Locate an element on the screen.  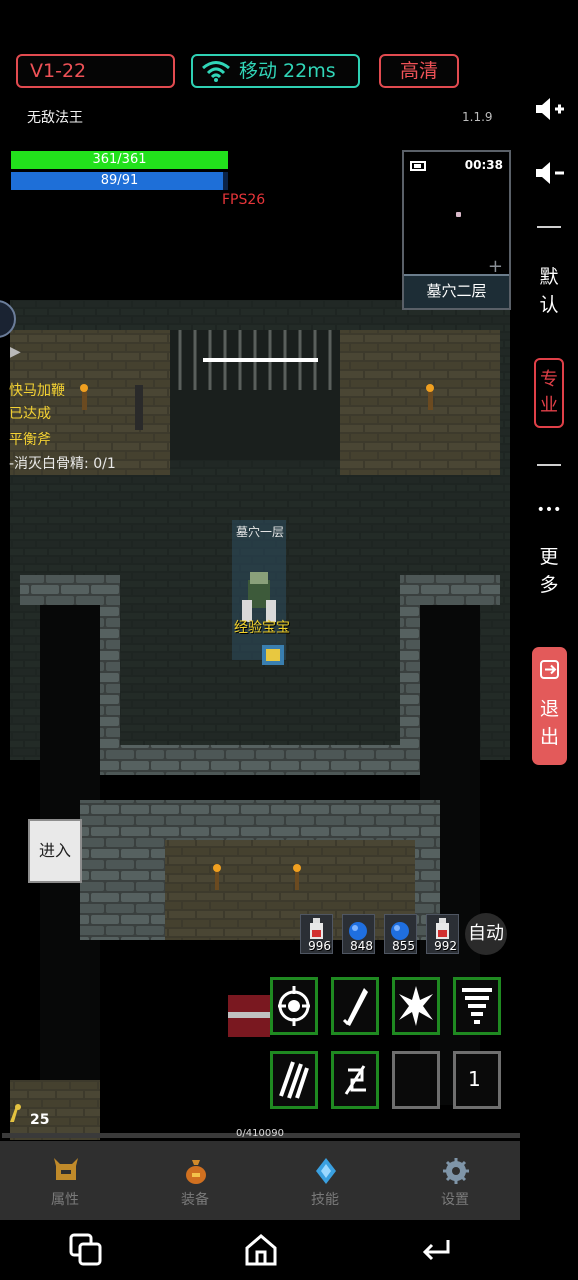
skill-slot-empty is located at coordinates (416, 1080).